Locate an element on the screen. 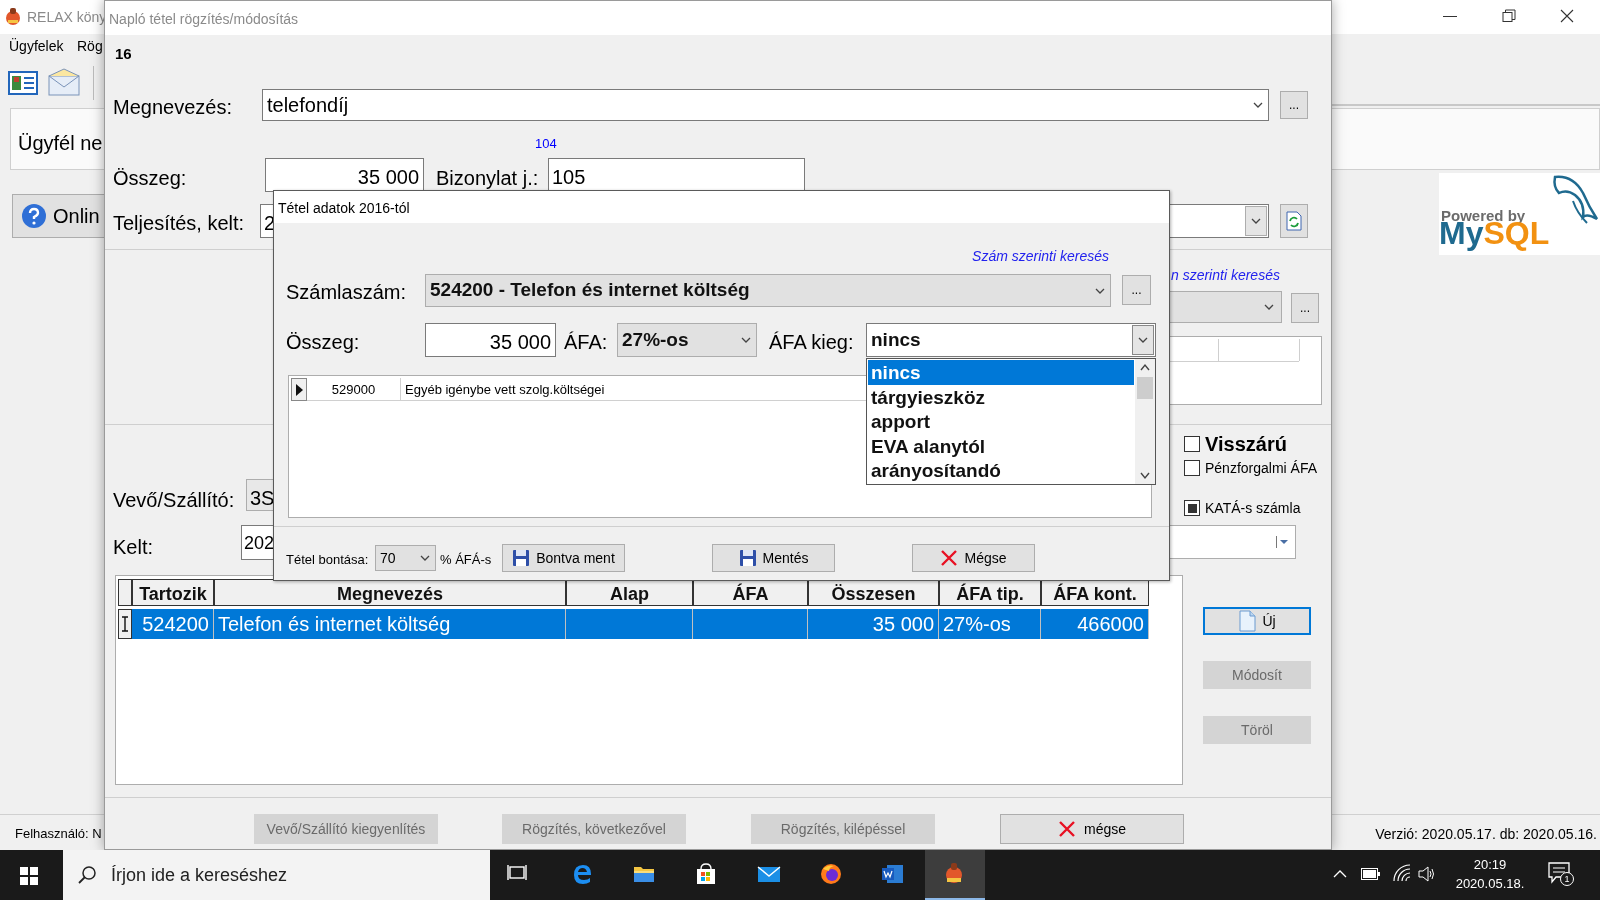 This screenshot has width=1600, height=900. combo-box: nincs is located at coordinates (1011, 340).